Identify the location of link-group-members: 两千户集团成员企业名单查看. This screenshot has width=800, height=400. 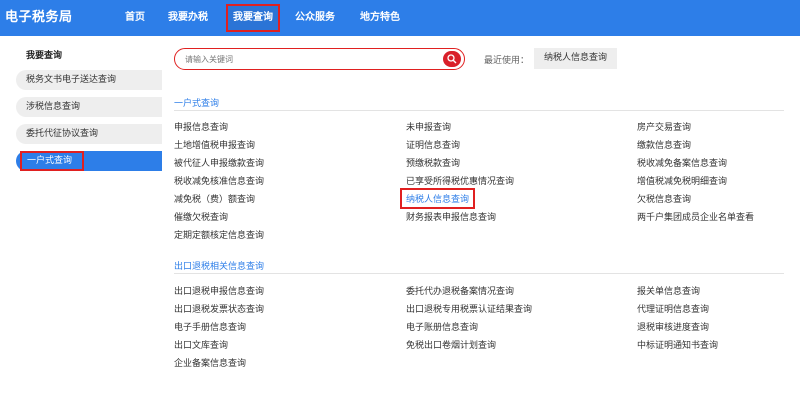
(695, 216).